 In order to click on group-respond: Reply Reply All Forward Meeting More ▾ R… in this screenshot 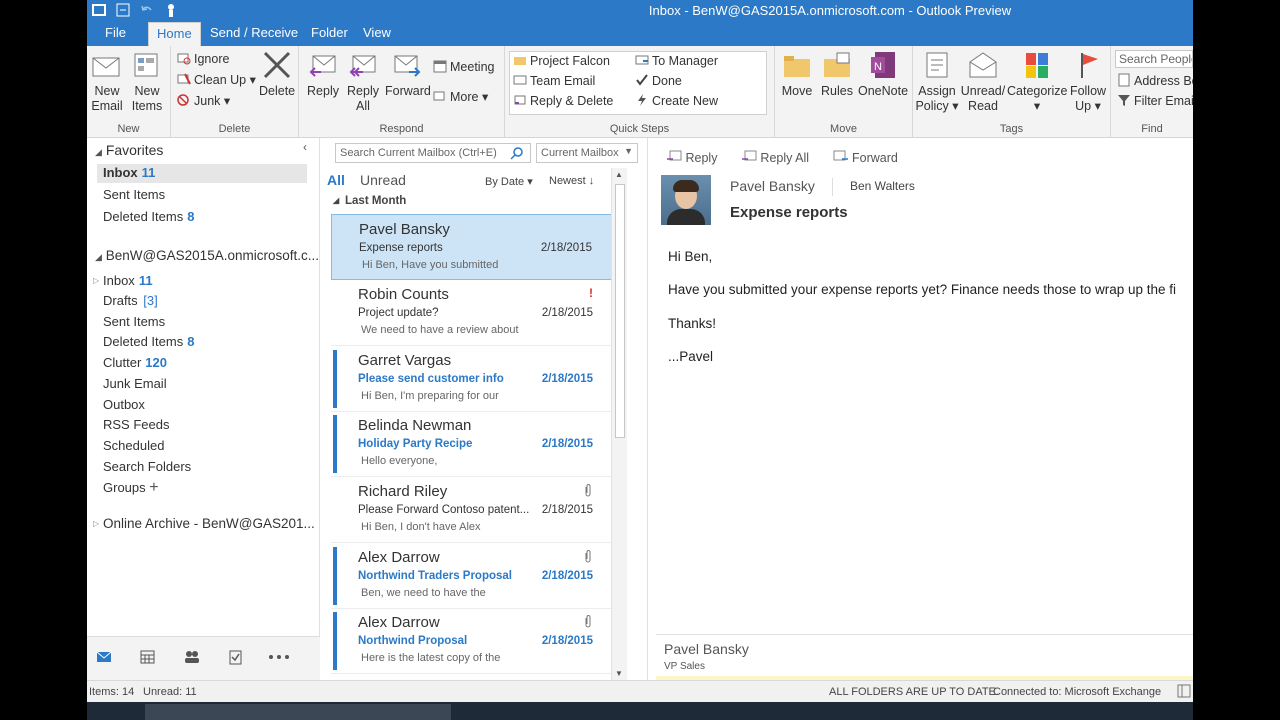, I will do `click(402, 92)`.